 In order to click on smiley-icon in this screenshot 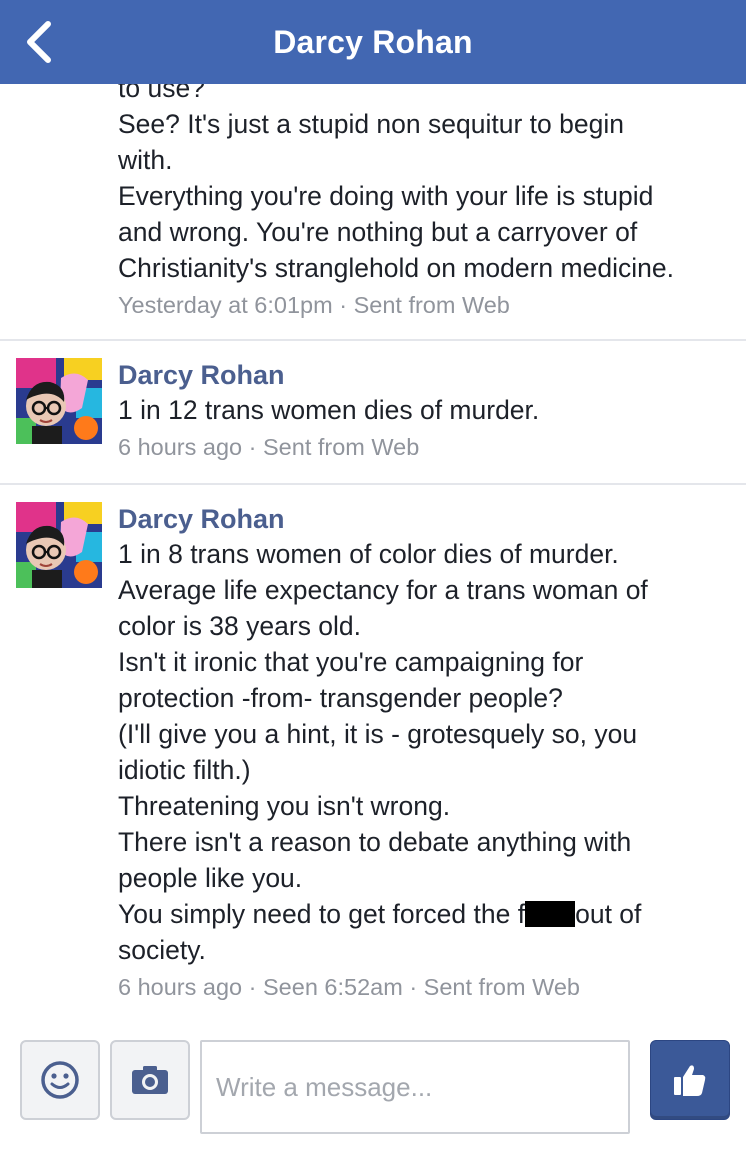, I will do `click(60, 1080)`.